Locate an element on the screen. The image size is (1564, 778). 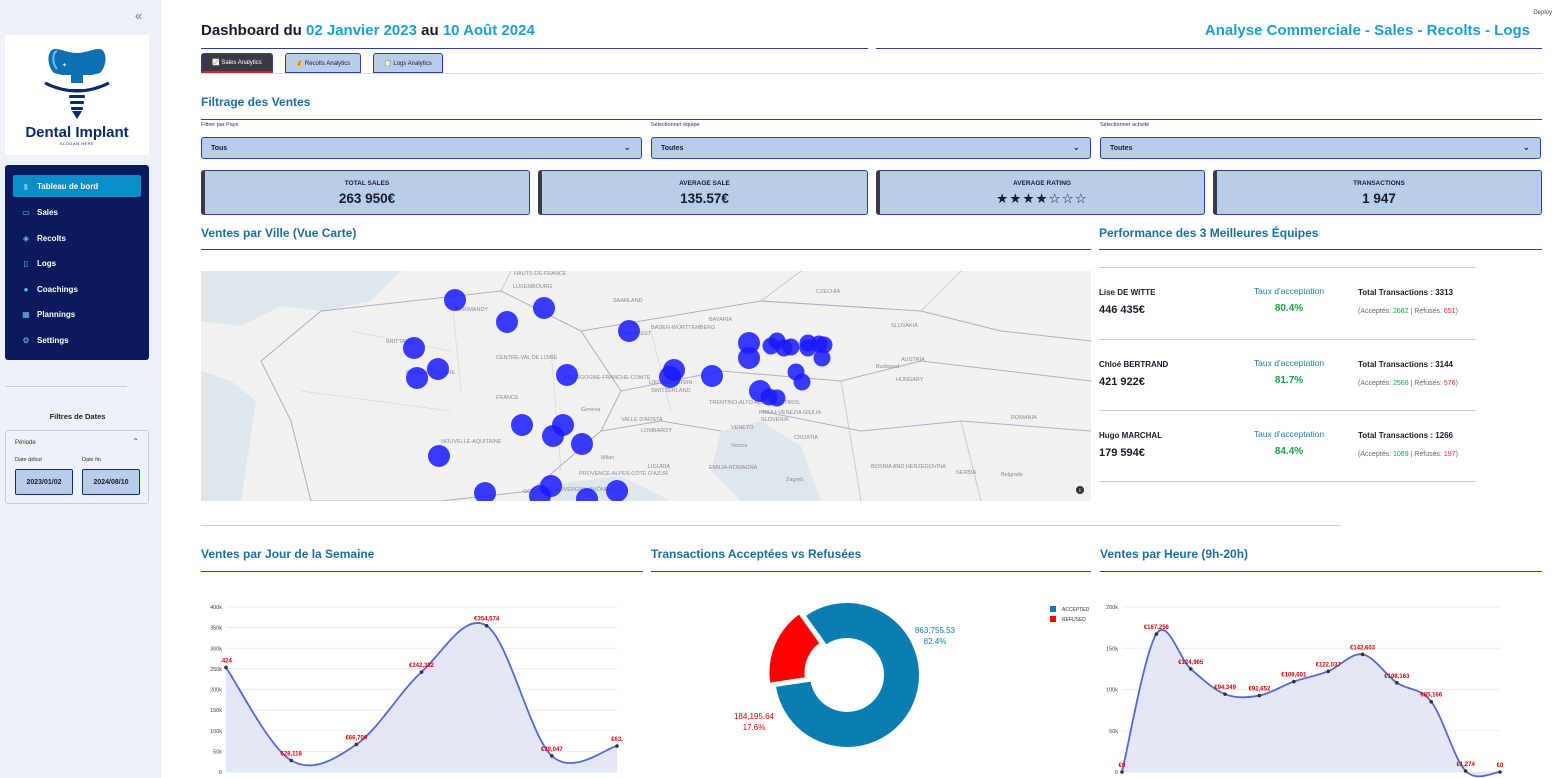
map-label: FRANCE is located at coordinates (507, 398).